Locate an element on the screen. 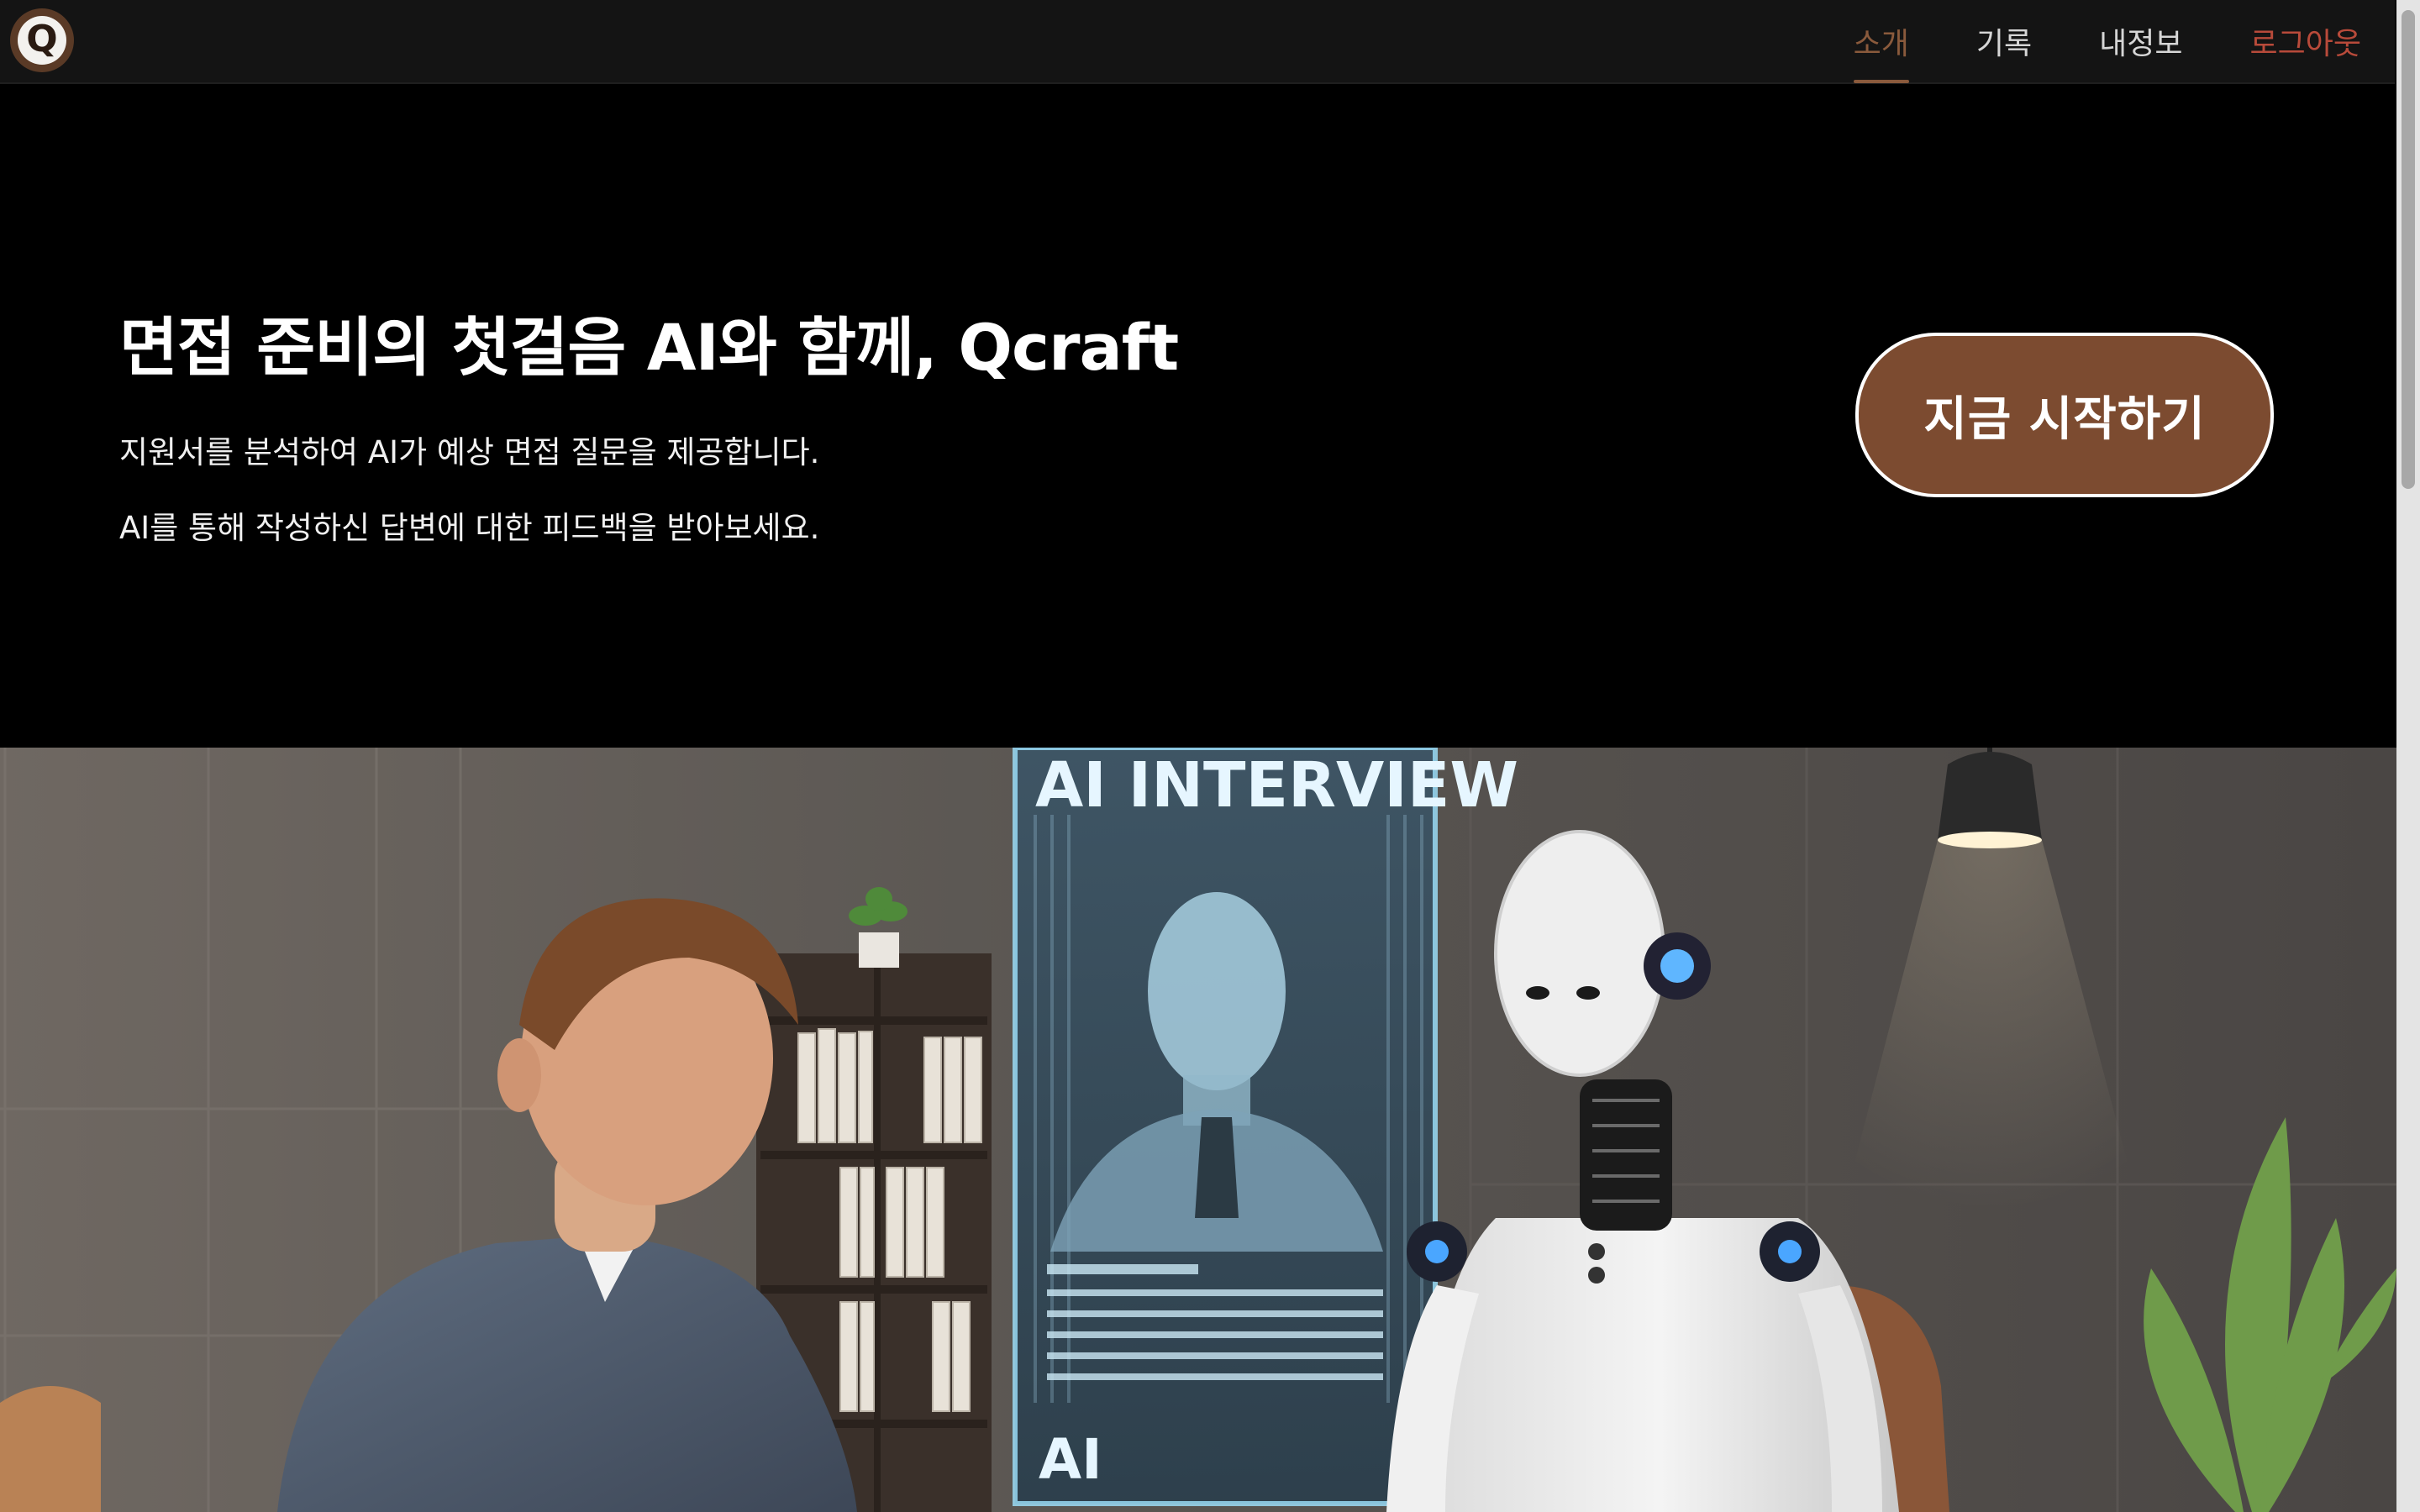 The width and height of the screenshot is (2420, 1512). nav-item-intro: 소개 is located at coordinates (1881, 48).